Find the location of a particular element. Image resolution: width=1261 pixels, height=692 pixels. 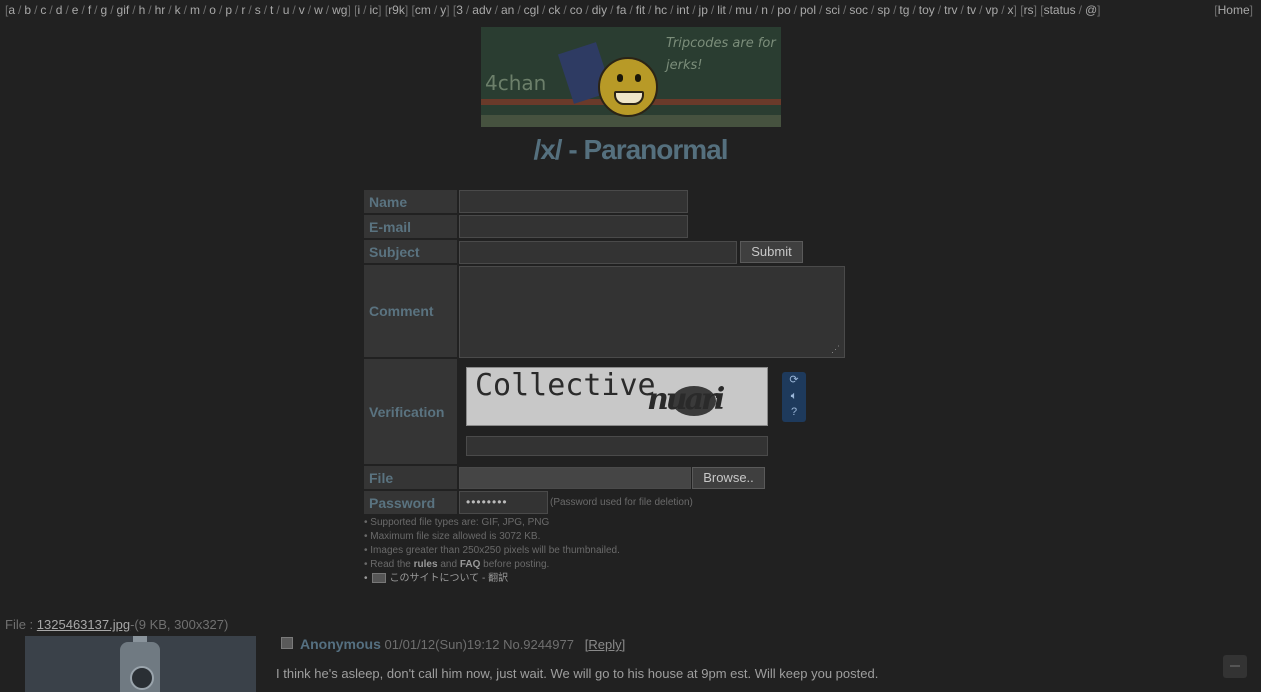

board-link-m: m is located at coordinates (195, 10).